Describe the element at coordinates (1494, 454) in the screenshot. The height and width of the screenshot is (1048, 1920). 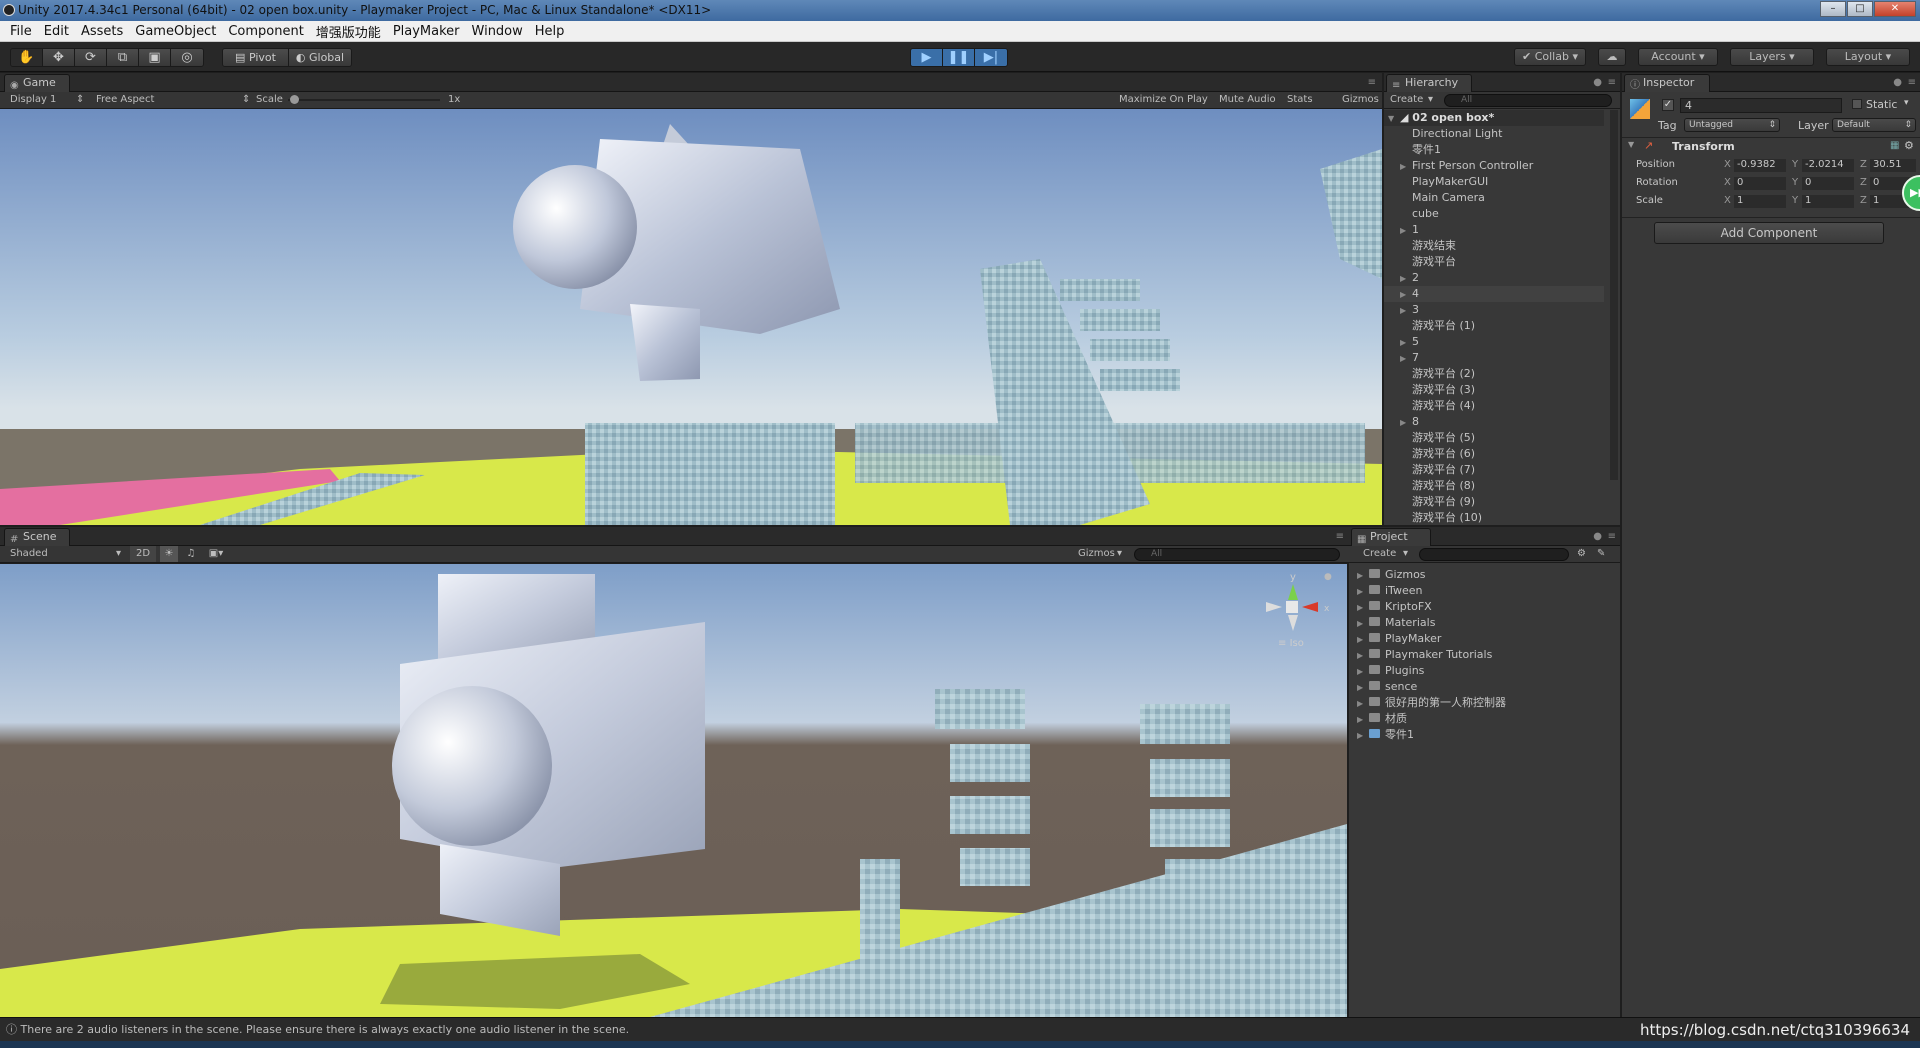
I see `hierarchy-item: 游戏平台 (6)` at that location.